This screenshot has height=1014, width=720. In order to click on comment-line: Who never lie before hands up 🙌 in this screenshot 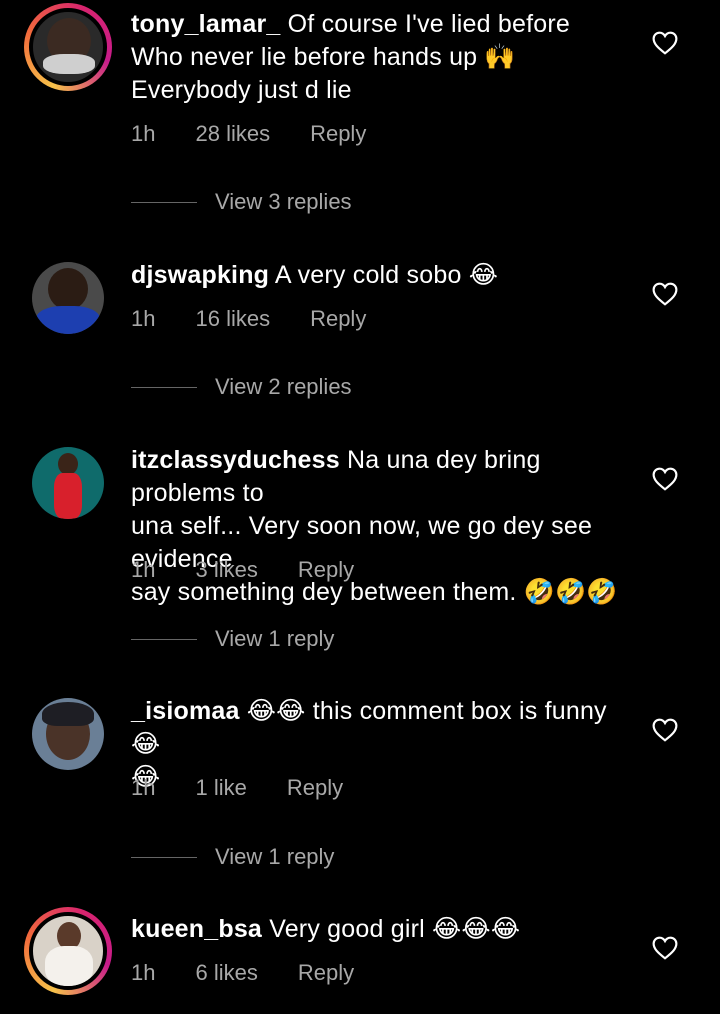, I will do `click(323, 57)`.